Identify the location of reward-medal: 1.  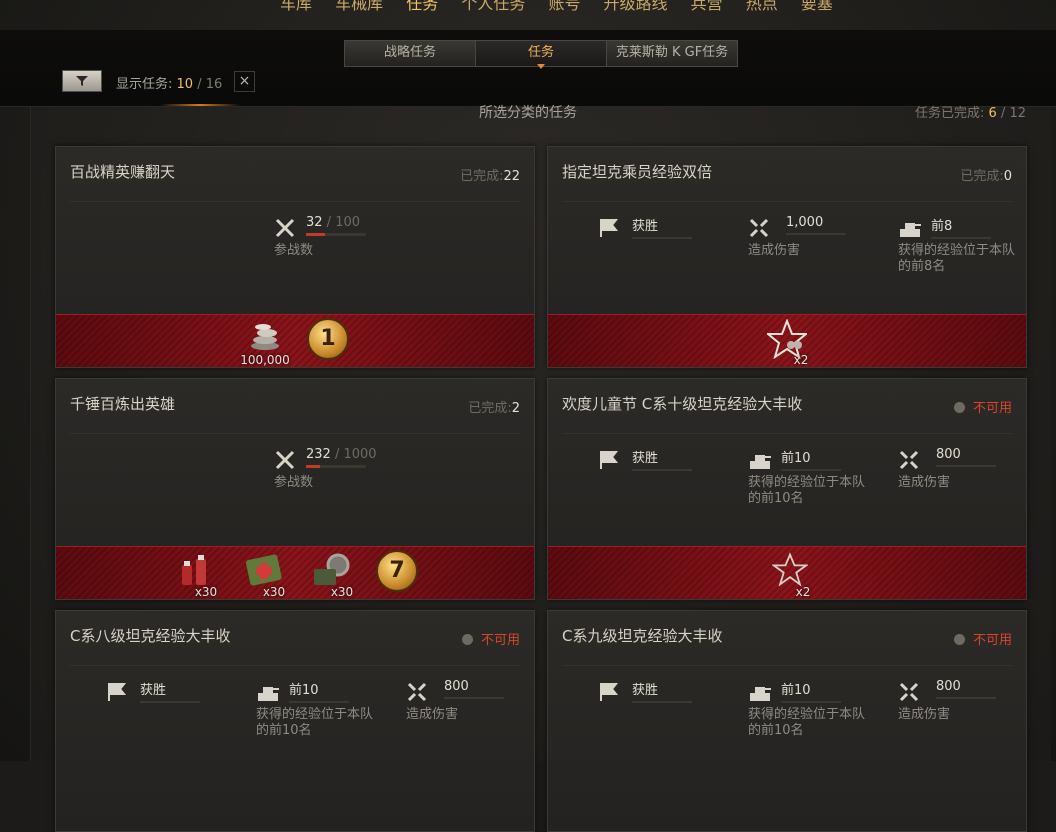
(328, 340).